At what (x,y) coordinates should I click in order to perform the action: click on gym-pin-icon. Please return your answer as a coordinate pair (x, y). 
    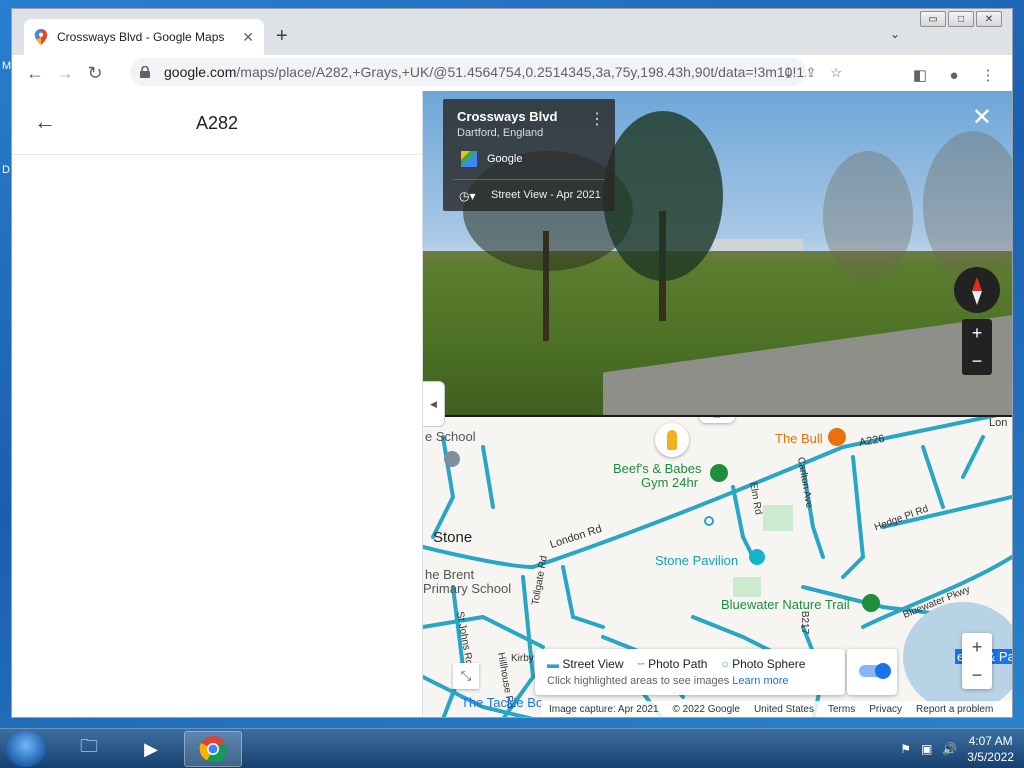
    Looking at the image, I should click on (719, 473).